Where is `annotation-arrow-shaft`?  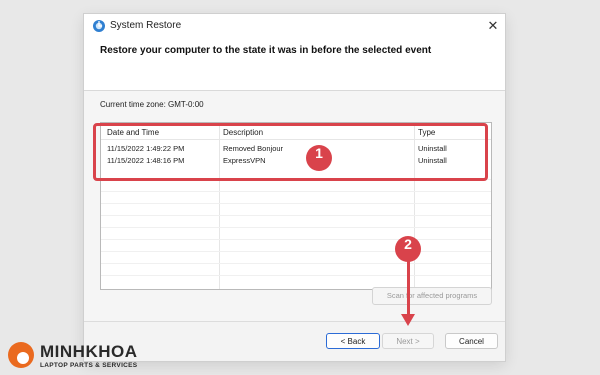 annotation-arrow-shaft is located at coordinates (408, 287).